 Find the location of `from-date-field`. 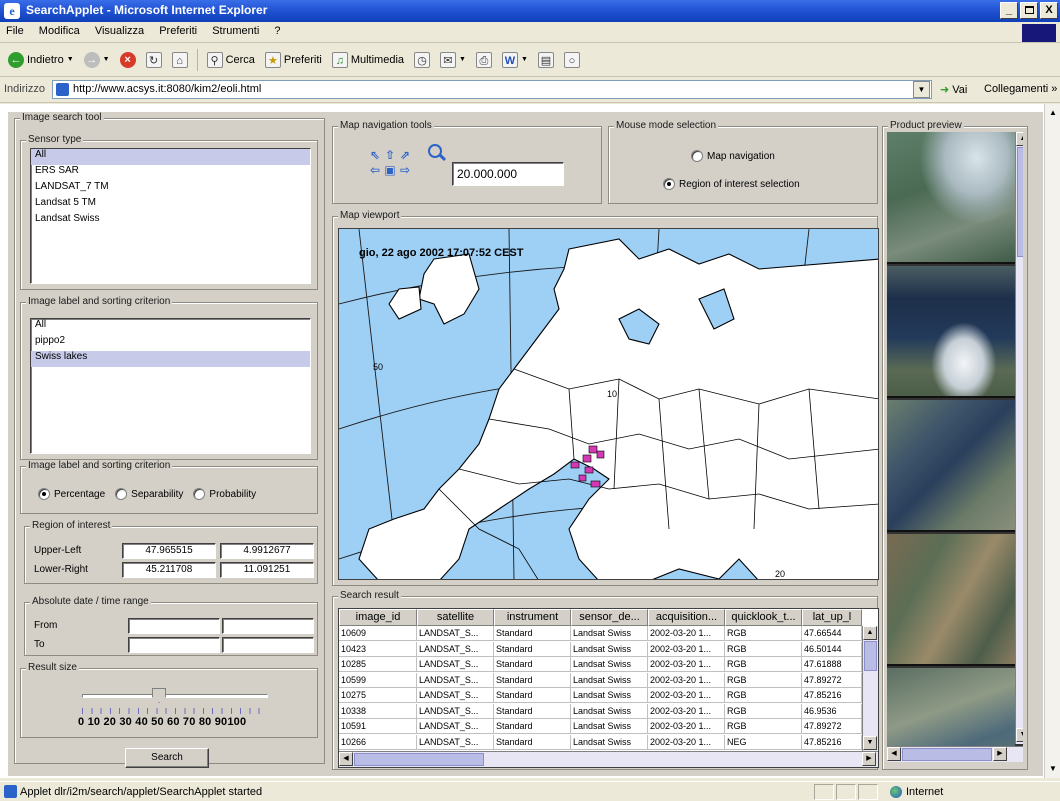

from-date-field is located at coordinates (174, 626).